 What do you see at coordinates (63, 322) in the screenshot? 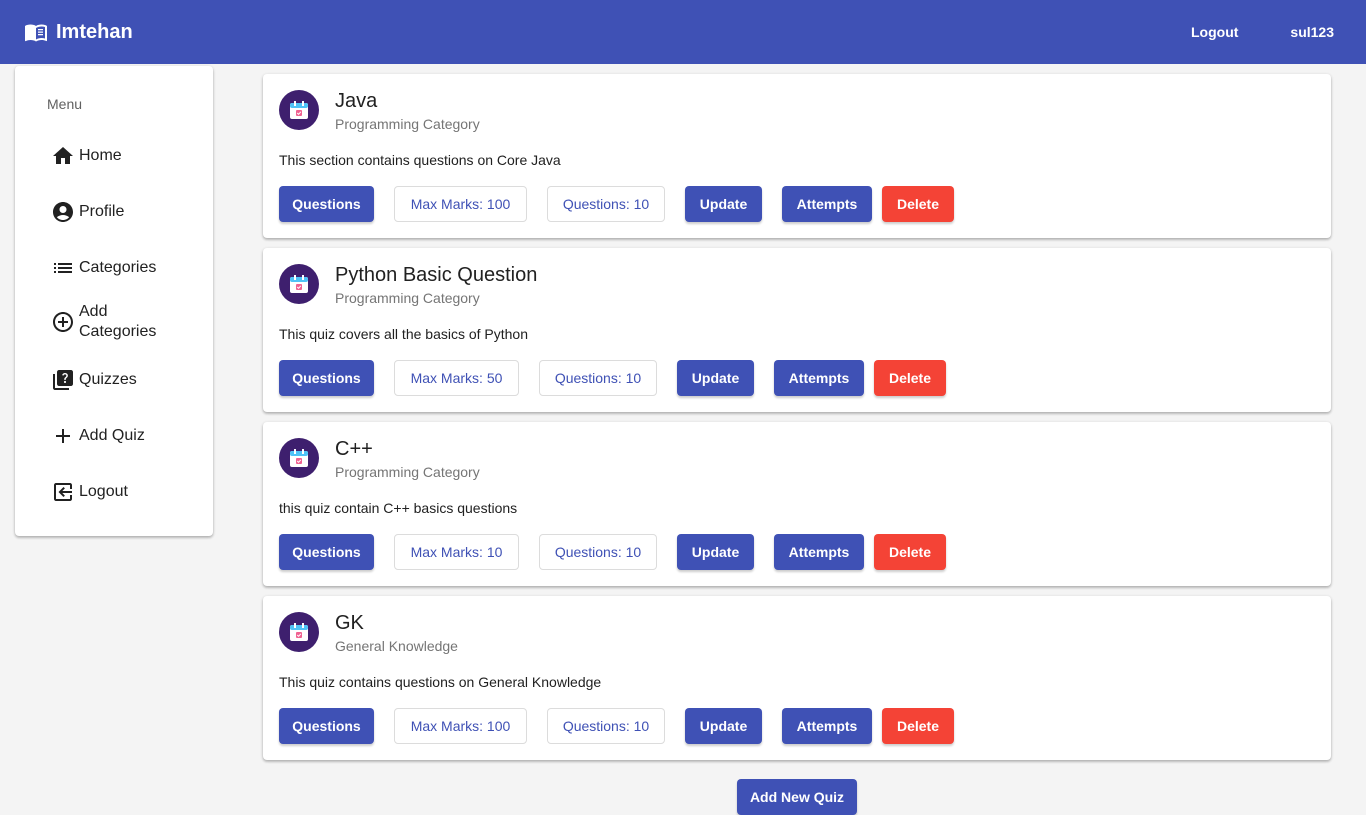
I see `add-circle-icon` at bounding box center [63, 322].